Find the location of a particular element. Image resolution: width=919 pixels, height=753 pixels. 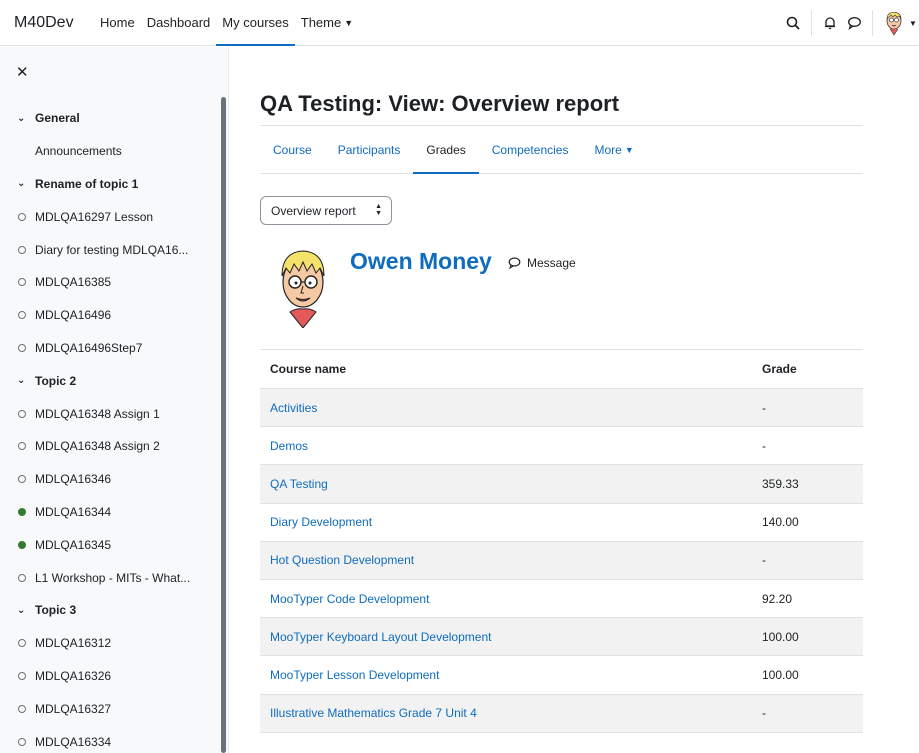

course-section-item: ⌄ Topic 2 is located at coordinates (110, 380).